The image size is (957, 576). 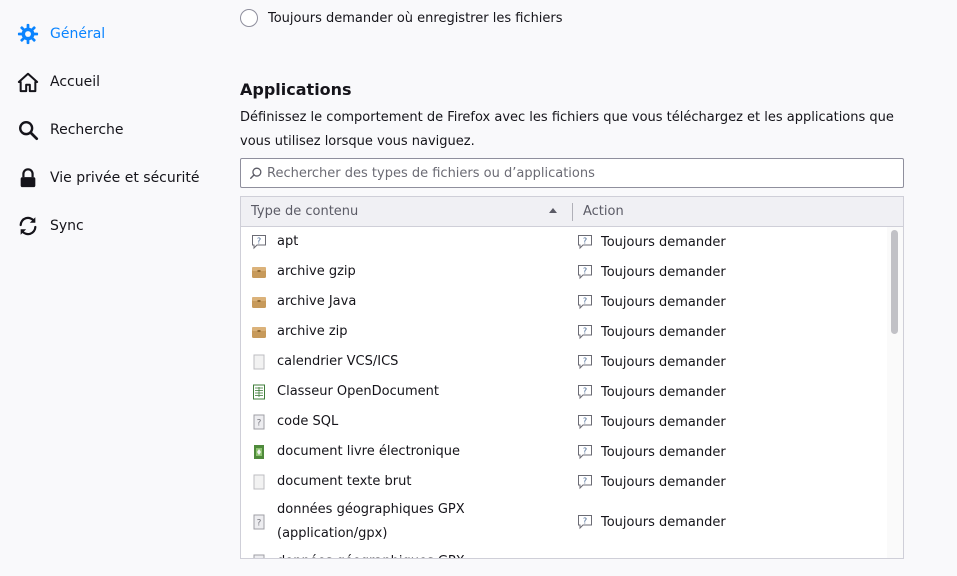 I want to click on content-type-label: archive zip, so click(x=312, y=331).